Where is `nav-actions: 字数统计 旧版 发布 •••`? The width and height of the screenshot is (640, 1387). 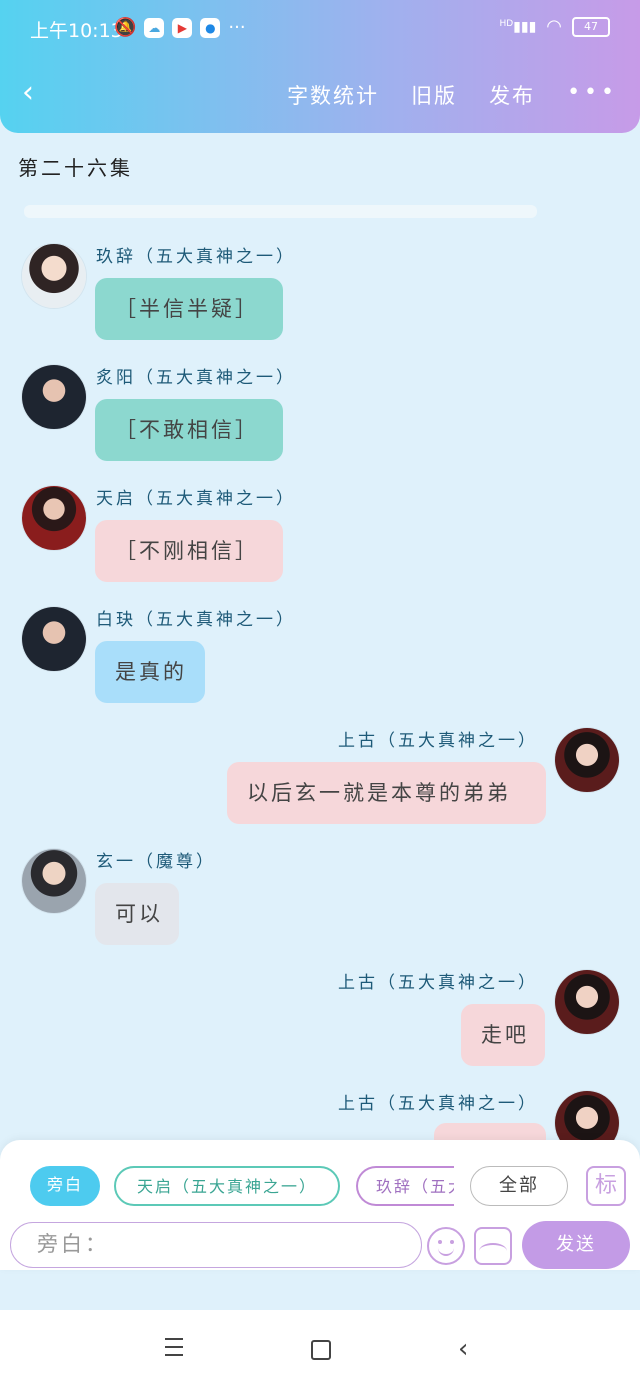 nav-actions: 字数统计 旧版 发布 ••• is located at coordinates (452, 95).